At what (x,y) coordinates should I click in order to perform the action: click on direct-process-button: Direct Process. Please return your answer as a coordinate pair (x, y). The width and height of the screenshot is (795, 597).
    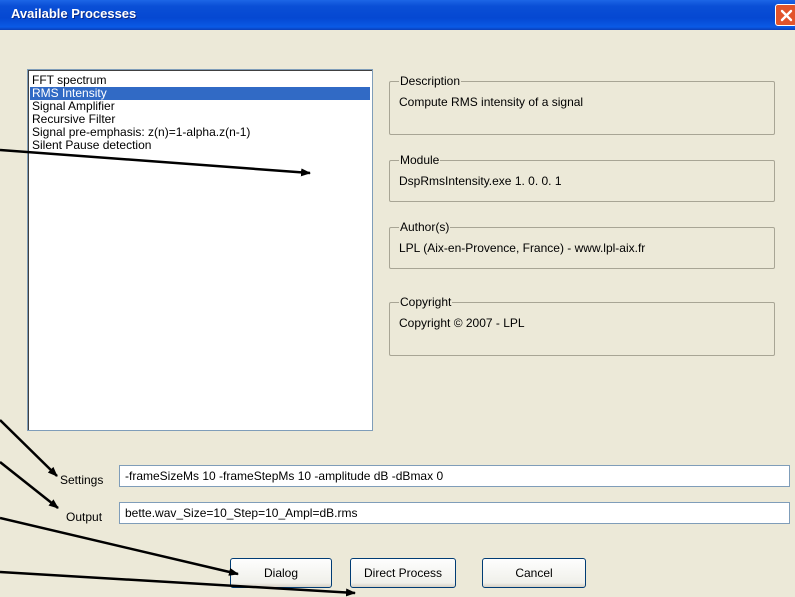
    Looking at the image, I should click on (403, 573).